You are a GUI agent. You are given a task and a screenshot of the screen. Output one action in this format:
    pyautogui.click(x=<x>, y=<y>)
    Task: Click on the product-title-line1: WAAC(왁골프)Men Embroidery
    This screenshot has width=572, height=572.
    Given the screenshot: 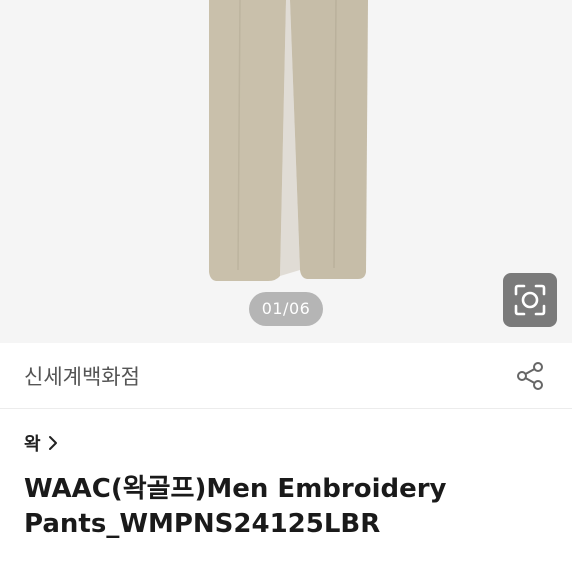 What is the action you would take?
    pyautogui.click(x=235, y=489)
    